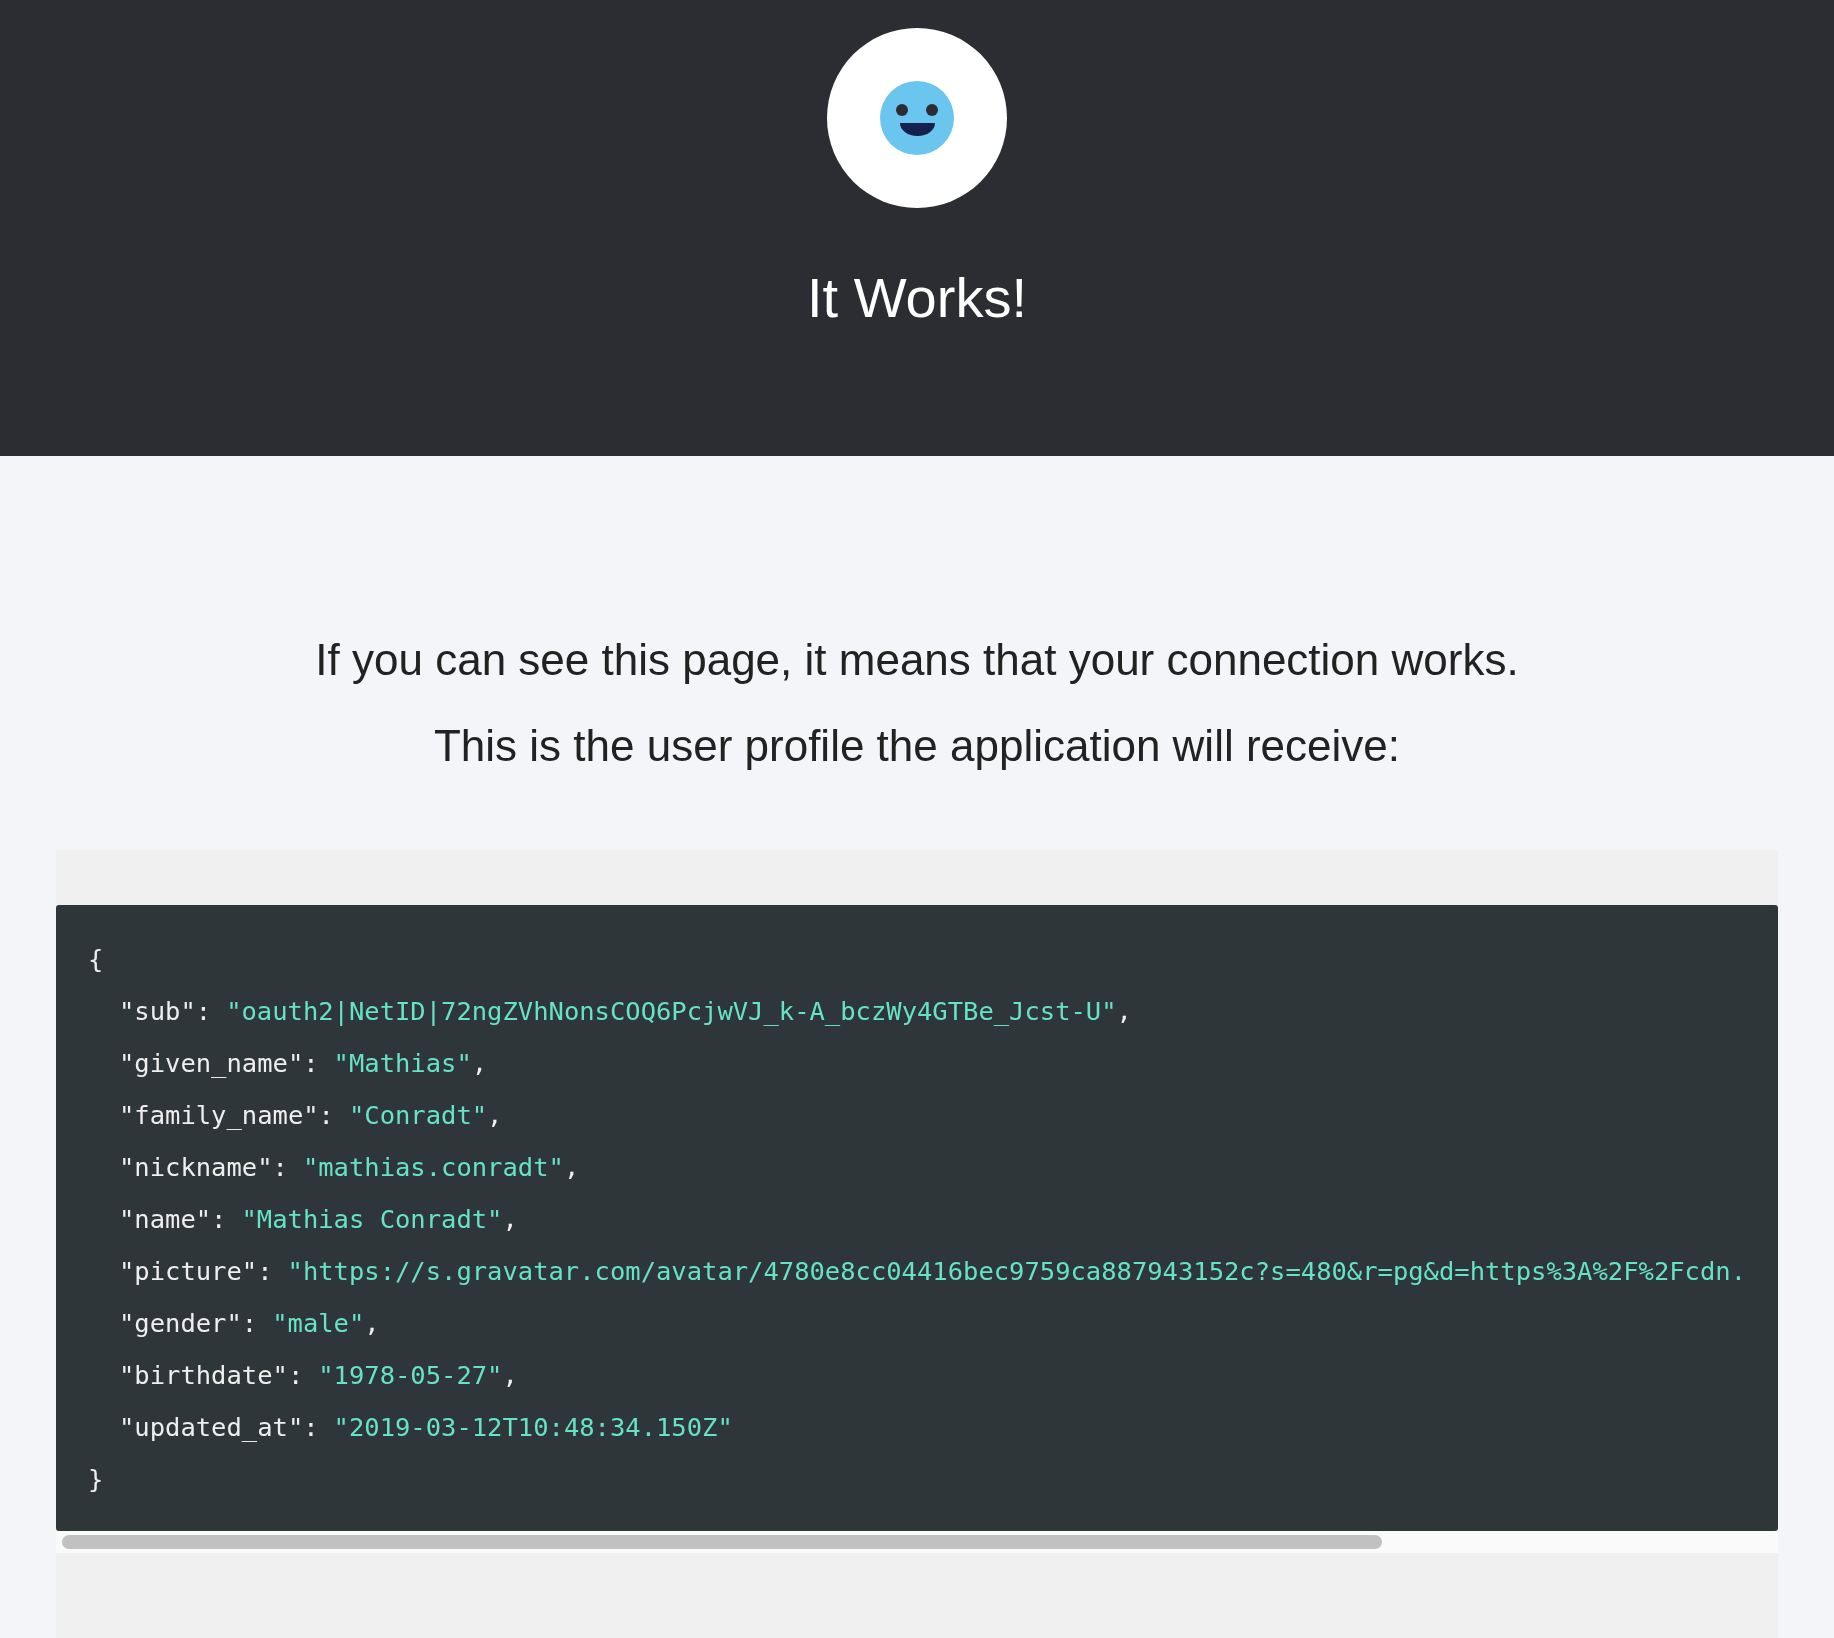 The height and width of the screenshot is (1638, 1834). What do you see at coordinates (418, 1115) in the screenshot?
I see `json-value: "Conradt"` at bounding box center [418, 1115].